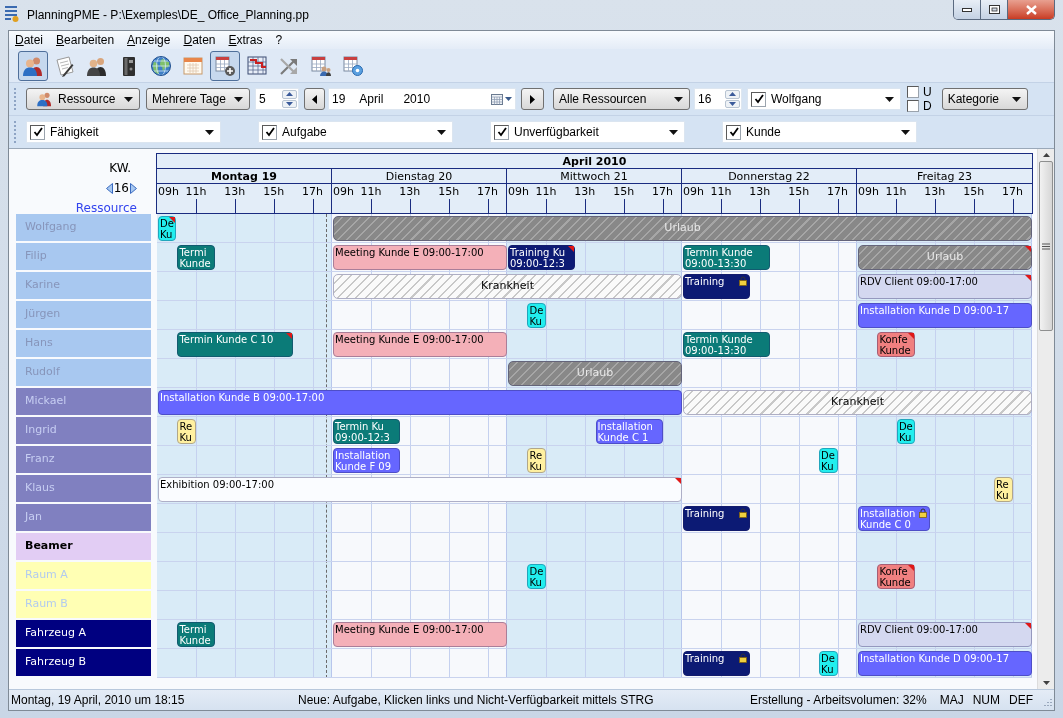 The height and width of the screenshot is (718, 1063). I want to click on hour-label: 17h, so click(1013, 192).